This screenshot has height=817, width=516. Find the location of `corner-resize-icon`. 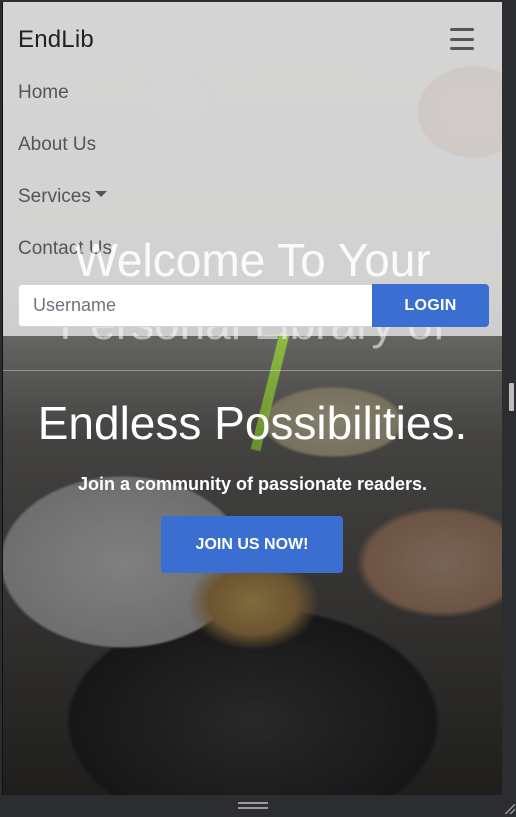

corner-resize-icon is located at coordinates (510, 809).